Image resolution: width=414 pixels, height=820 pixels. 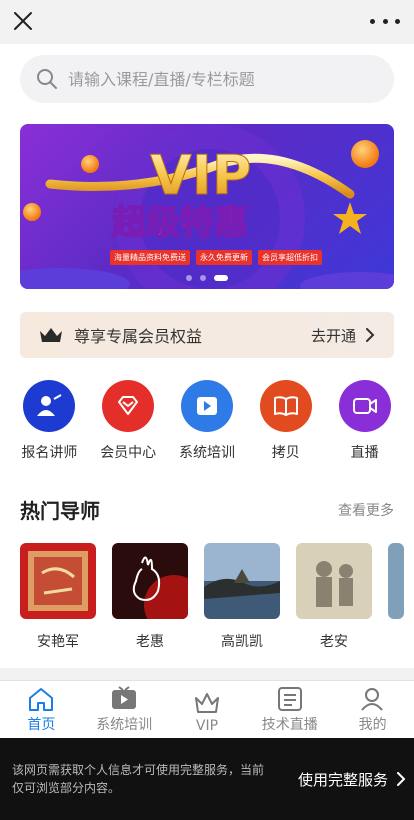 What do you see at coordinates (242, 642) in the screenshot?
I see `mentor-name: 高凯凯` at bounding box center [242, 642].